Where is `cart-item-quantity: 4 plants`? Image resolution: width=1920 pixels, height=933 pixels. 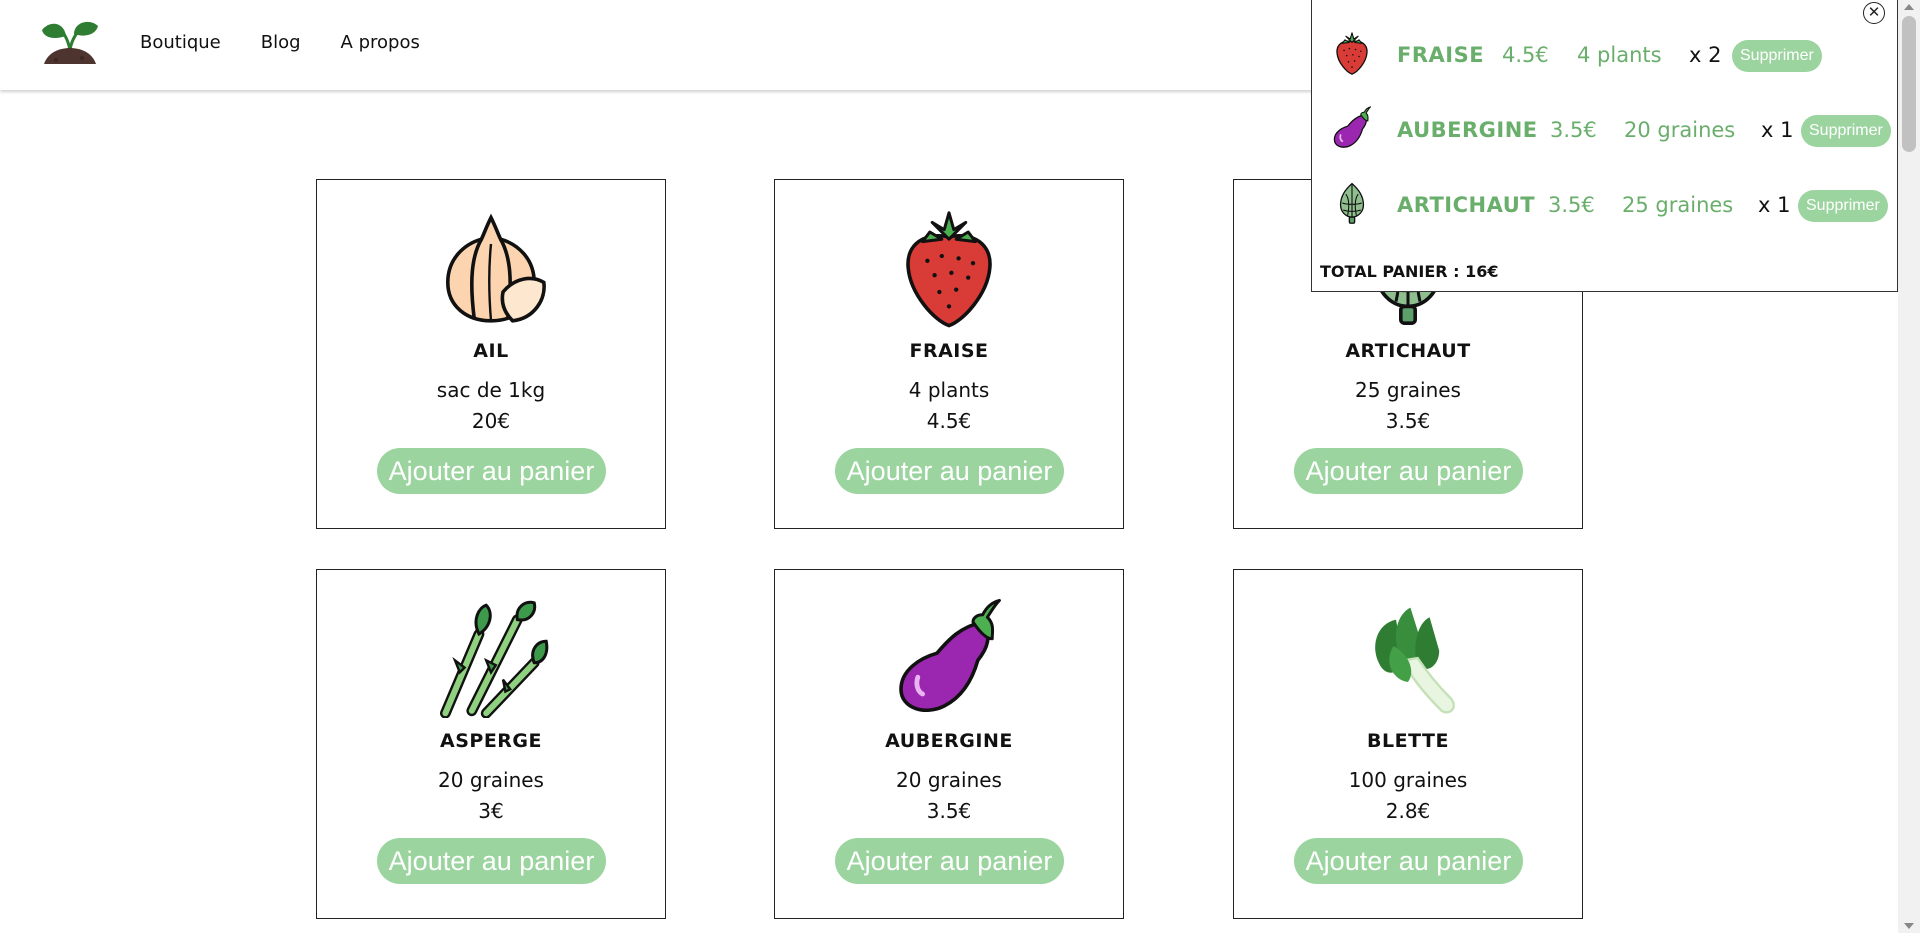
cart-item-quantity: 4 plants is located at coordinates (1619, 55).